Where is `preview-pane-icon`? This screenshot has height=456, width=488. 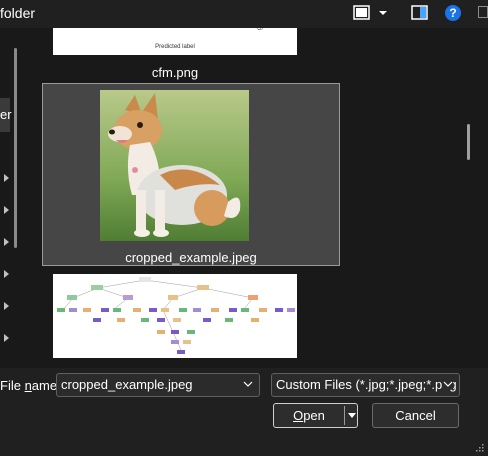 preview-pane-icon is located at coordinates (420, 13).